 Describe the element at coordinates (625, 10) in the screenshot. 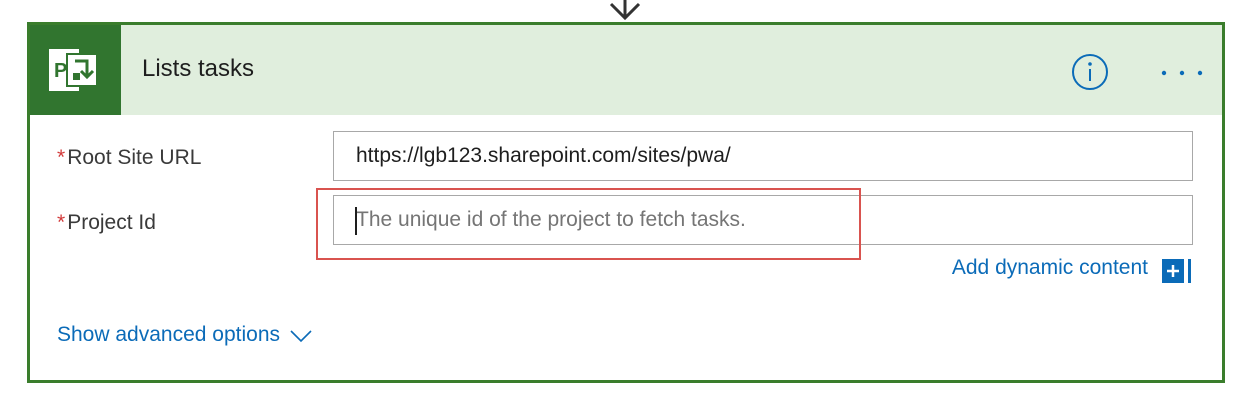

I see `arrow-down-icon` at that location.